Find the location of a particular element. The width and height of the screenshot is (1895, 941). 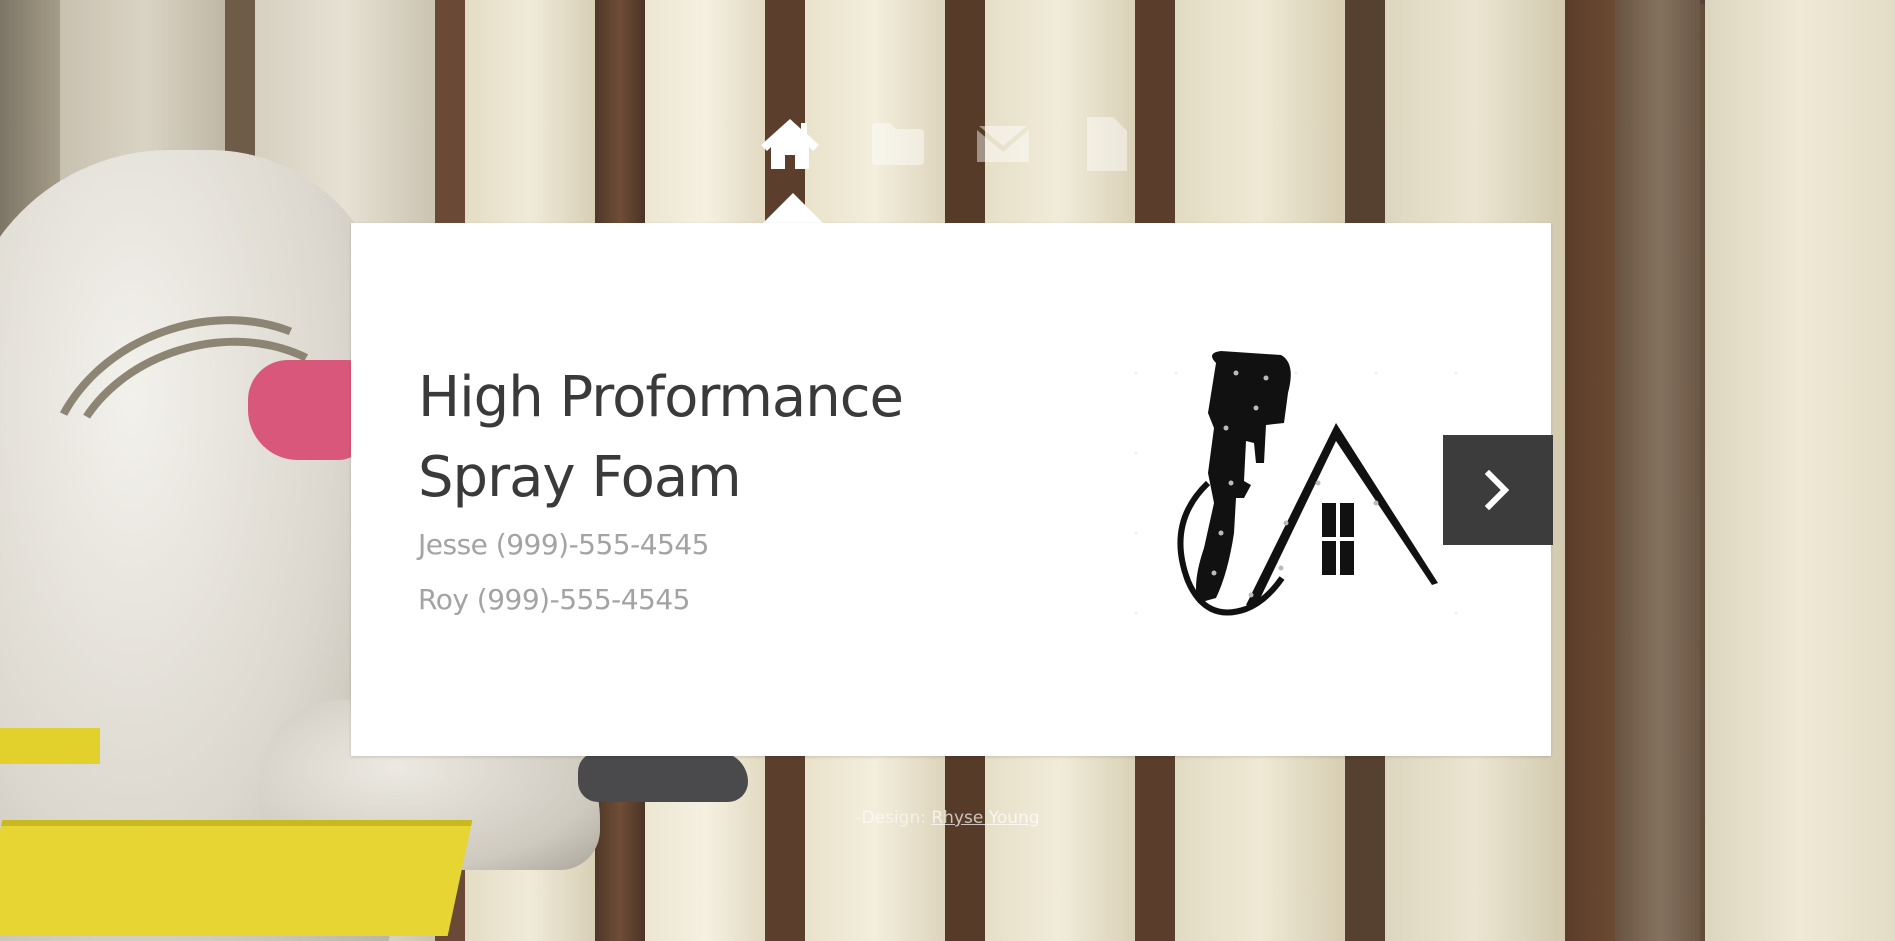

document-icon is located at coordinates (1107, 144).